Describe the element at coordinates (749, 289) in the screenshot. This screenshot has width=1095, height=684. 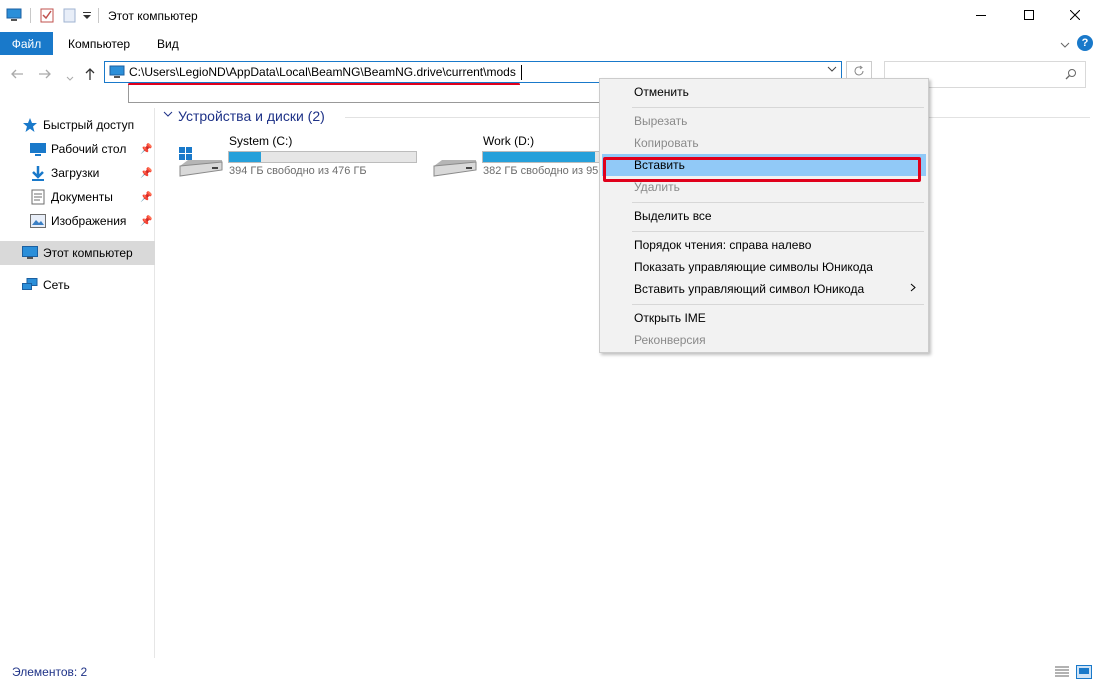
I see `menu-item-label: Вставить управляющий символ Юникода` at that location.